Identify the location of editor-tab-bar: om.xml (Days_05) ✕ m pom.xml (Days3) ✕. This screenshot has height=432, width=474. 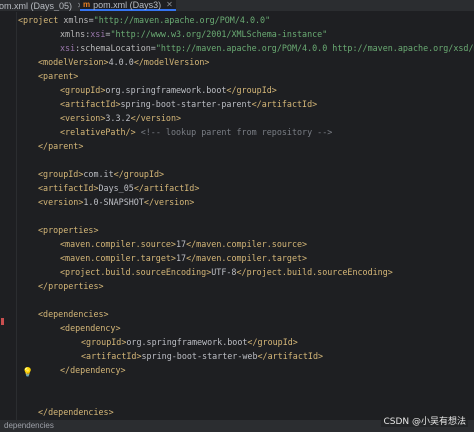
(237, 6).